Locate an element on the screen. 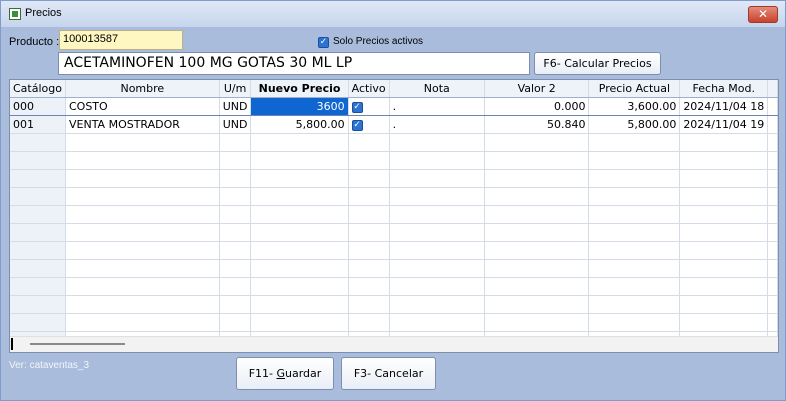 This screenshot has height=401, width=786. guardar-button: F11- Guardar is located at coordinates (285, 373).